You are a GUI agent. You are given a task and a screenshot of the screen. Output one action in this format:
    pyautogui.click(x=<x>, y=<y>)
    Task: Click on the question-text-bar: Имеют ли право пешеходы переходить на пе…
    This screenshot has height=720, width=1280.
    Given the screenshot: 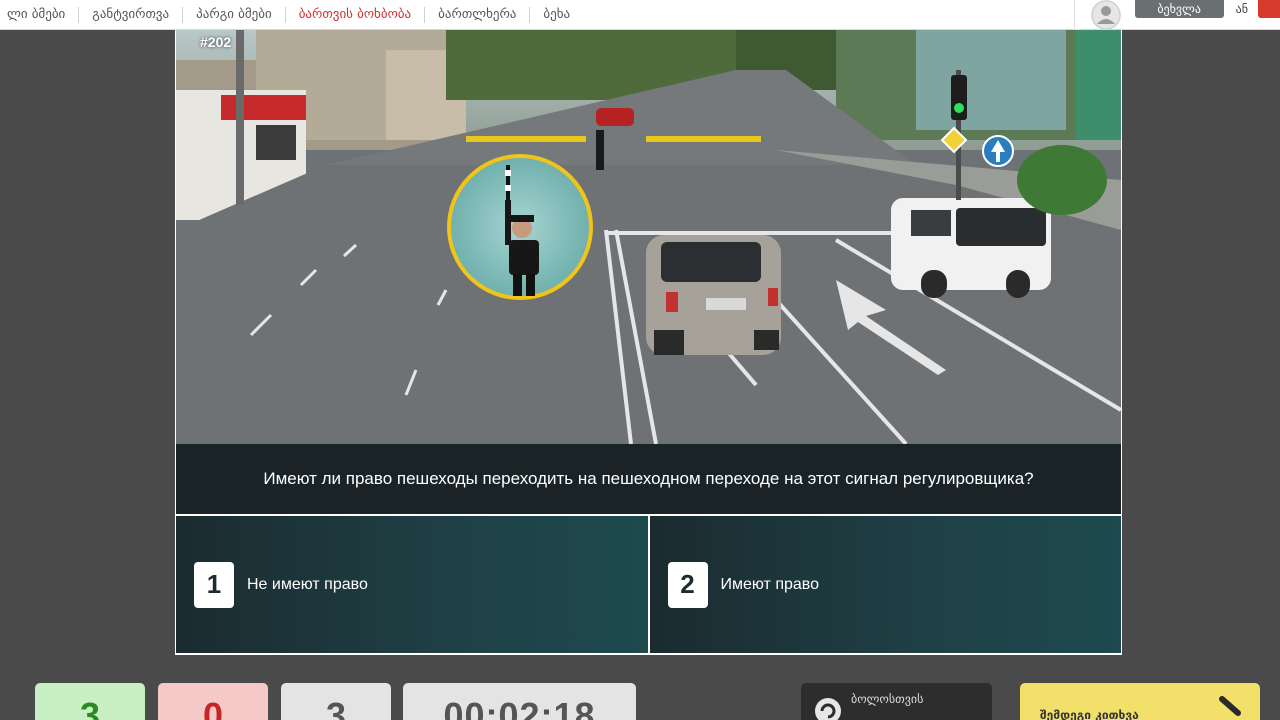 What is the action you would take?
    pyautogui.click(x=648, y=479)
    